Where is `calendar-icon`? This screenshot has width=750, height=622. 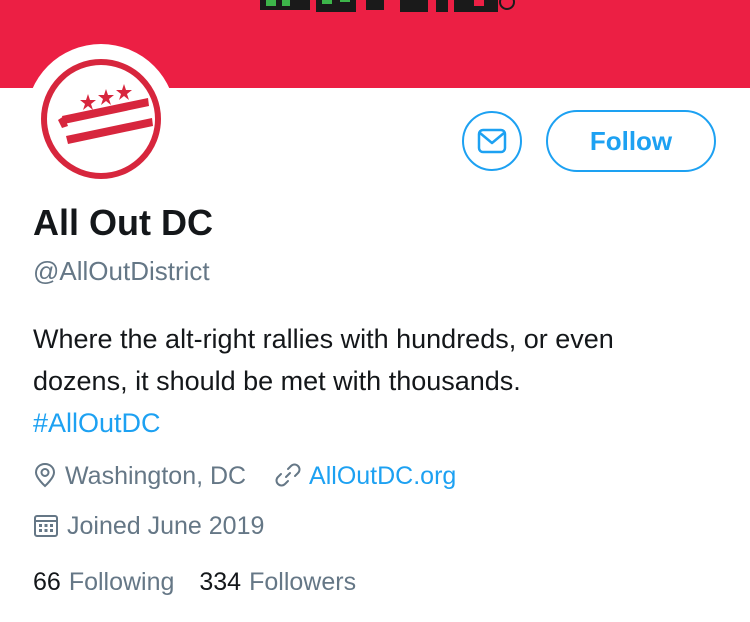
calendar-icon is located at coordinates (46, 526).